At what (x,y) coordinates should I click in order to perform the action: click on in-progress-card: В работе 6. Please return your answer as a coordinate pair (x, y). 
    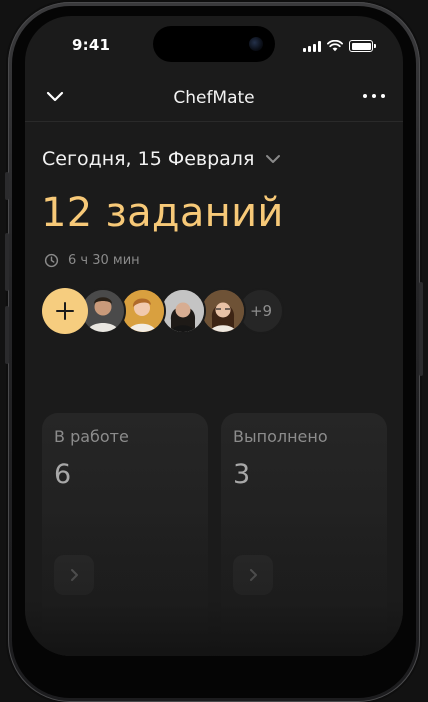
    Looking at the image, I should click on (125, 534).